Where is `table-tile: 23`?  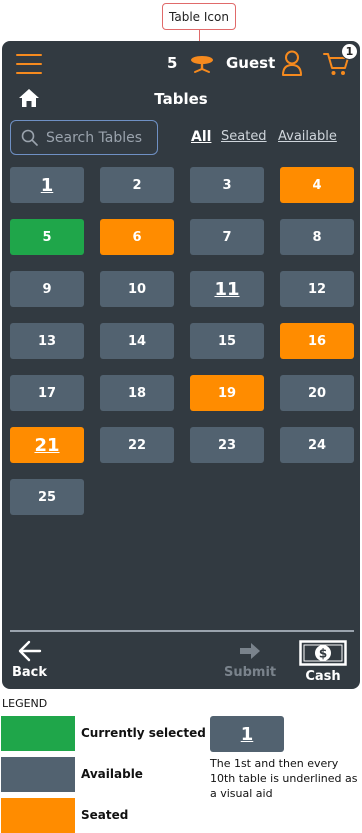
table-tile: 23 is located at coordinates (227, 445).